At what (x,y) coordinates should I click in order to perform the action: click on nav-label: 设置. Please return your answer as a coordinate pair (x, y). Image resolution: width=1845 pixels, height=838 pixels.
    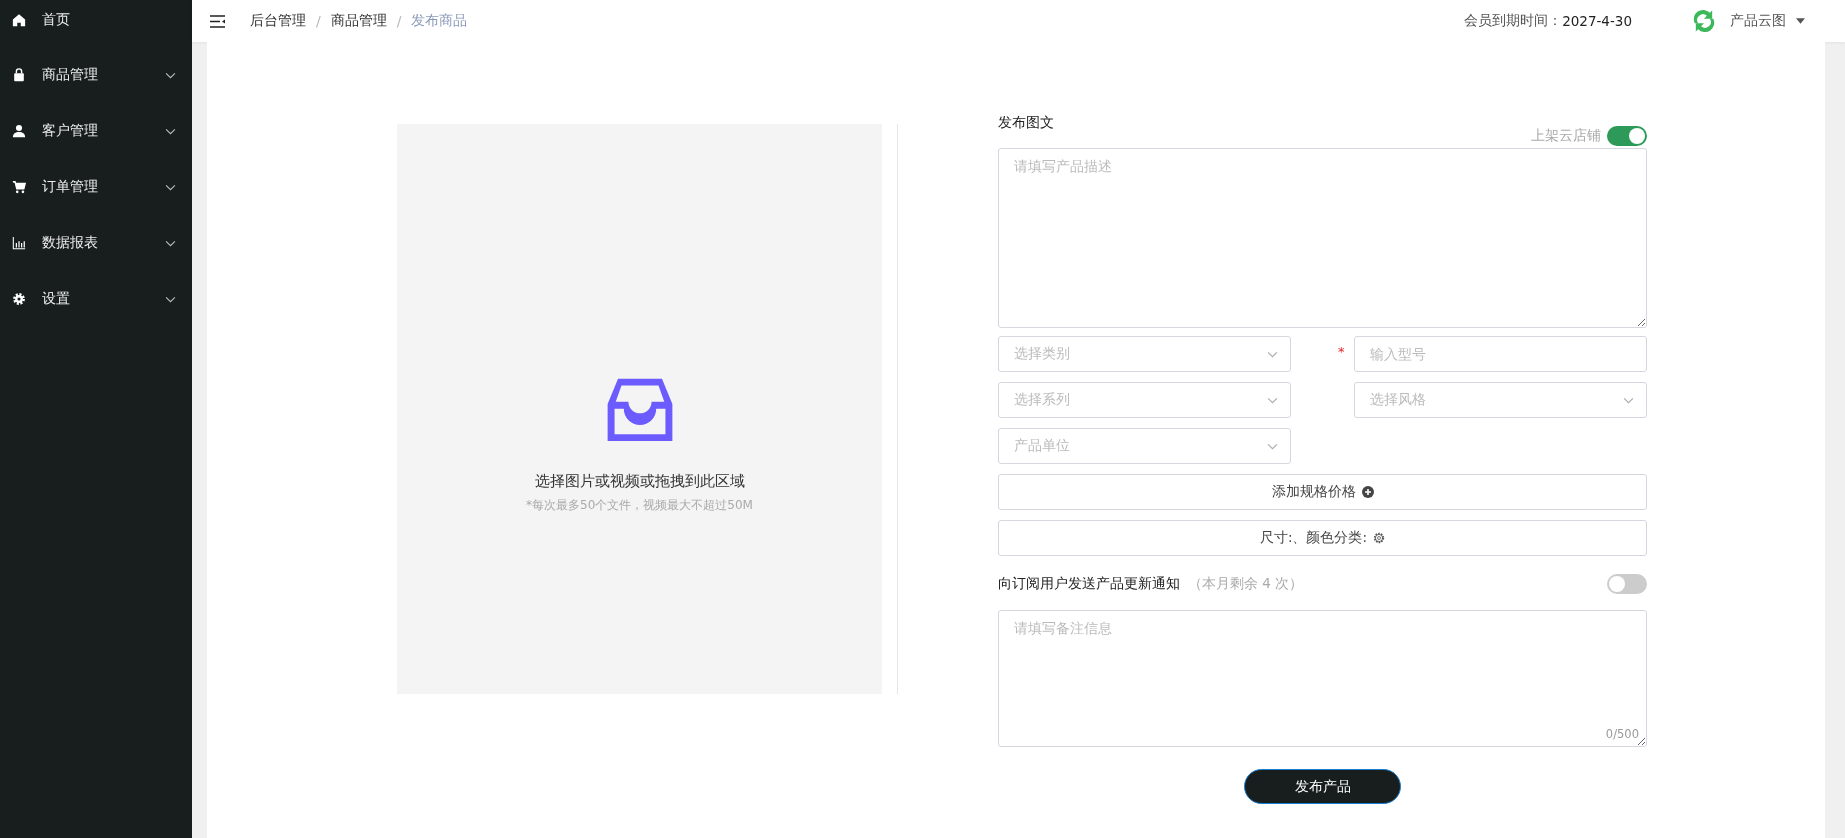
    Looking at the image, I should click on (56, 299).